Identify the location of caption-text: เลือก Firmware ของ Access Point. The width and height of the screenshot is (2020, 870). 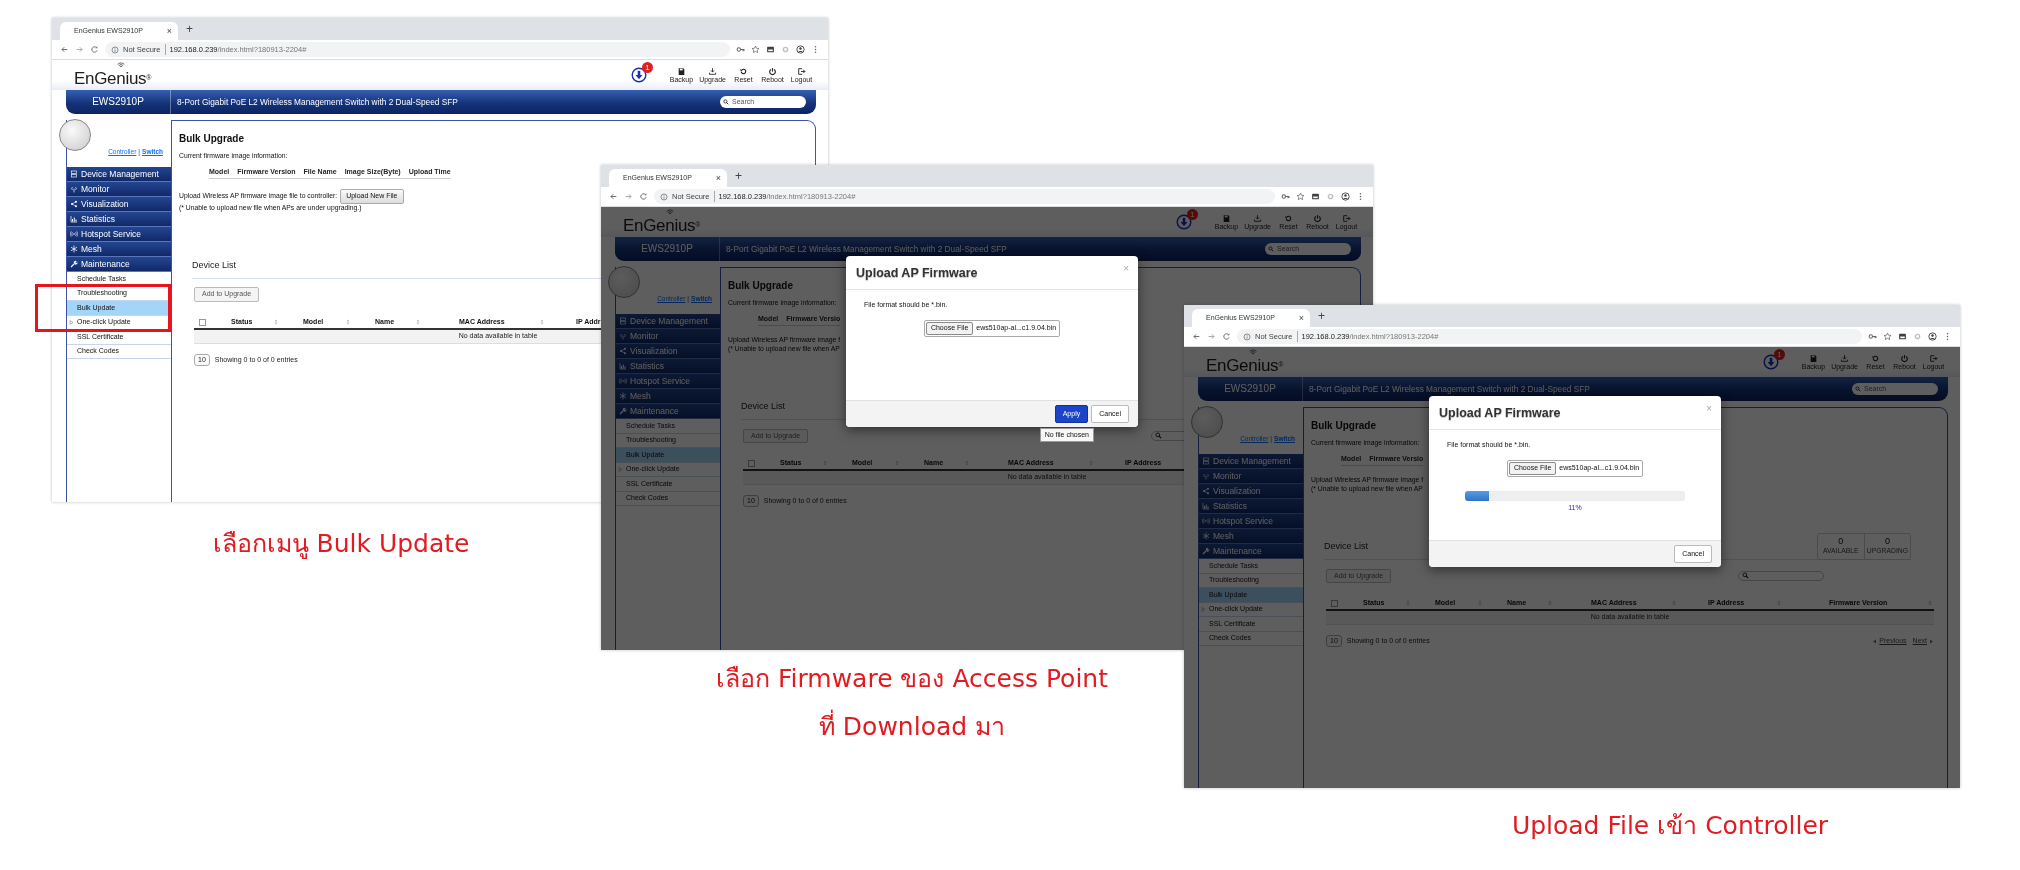
(912, 679).